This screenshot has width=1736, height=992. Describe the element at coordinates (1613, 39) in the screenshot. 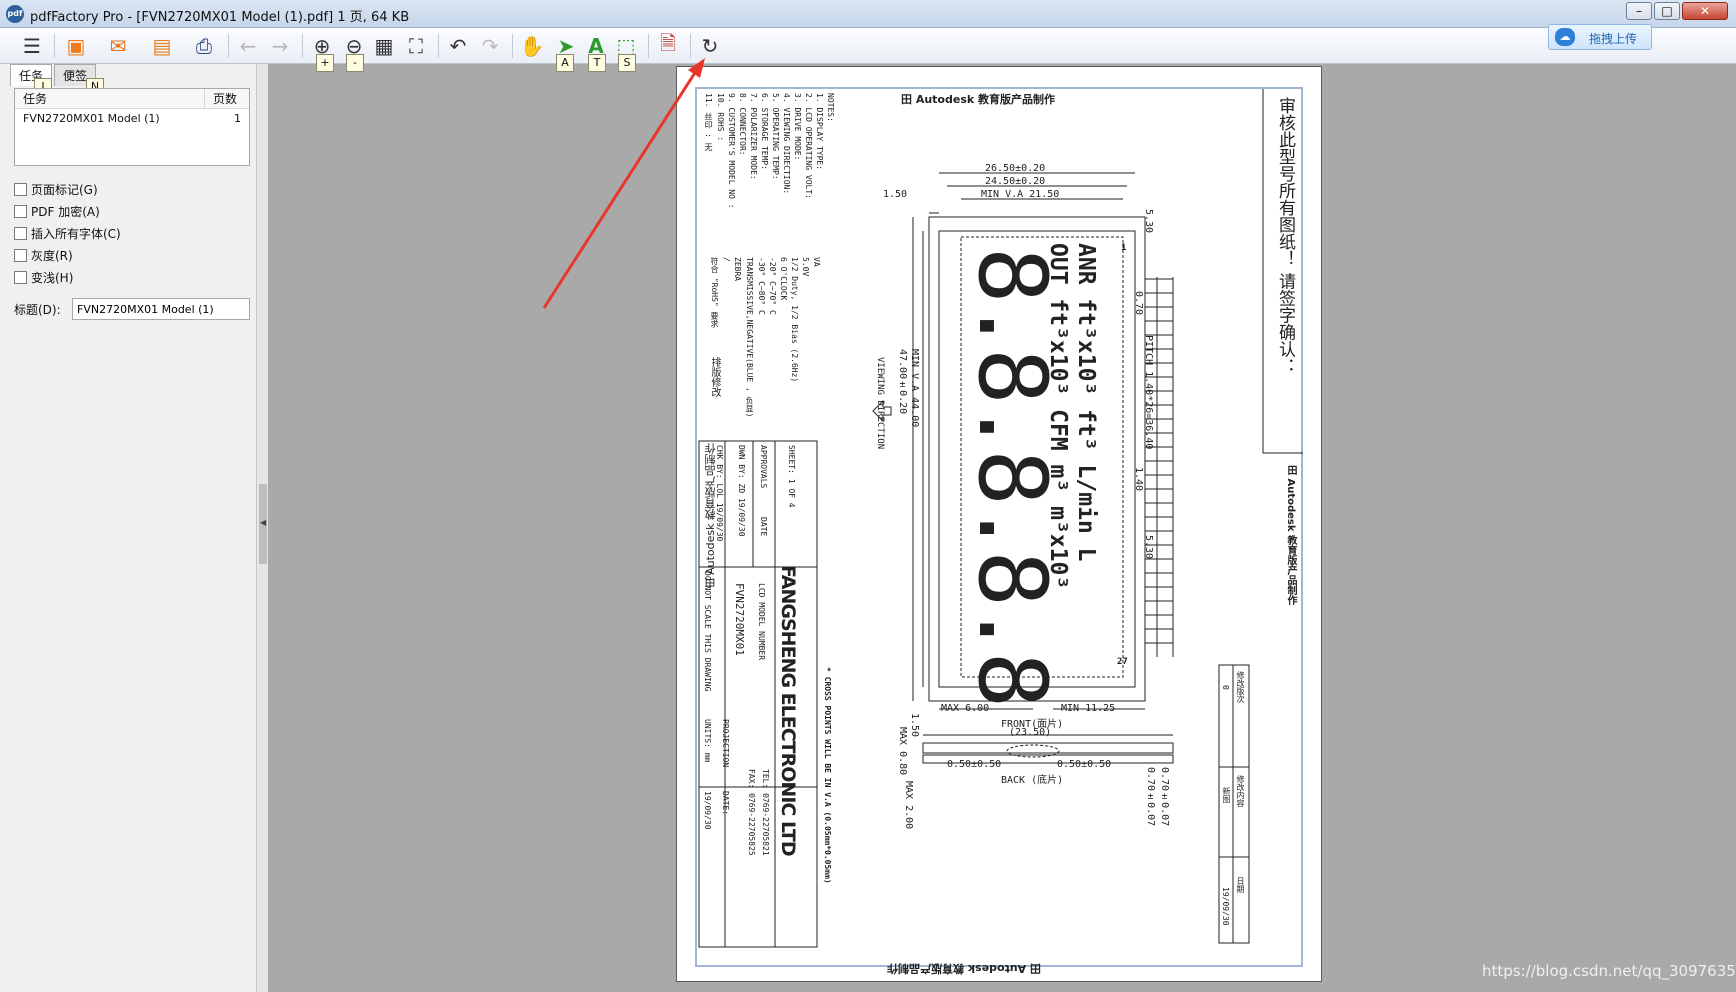

I see `cloud-upload-label: 拖拽上传` at that location.